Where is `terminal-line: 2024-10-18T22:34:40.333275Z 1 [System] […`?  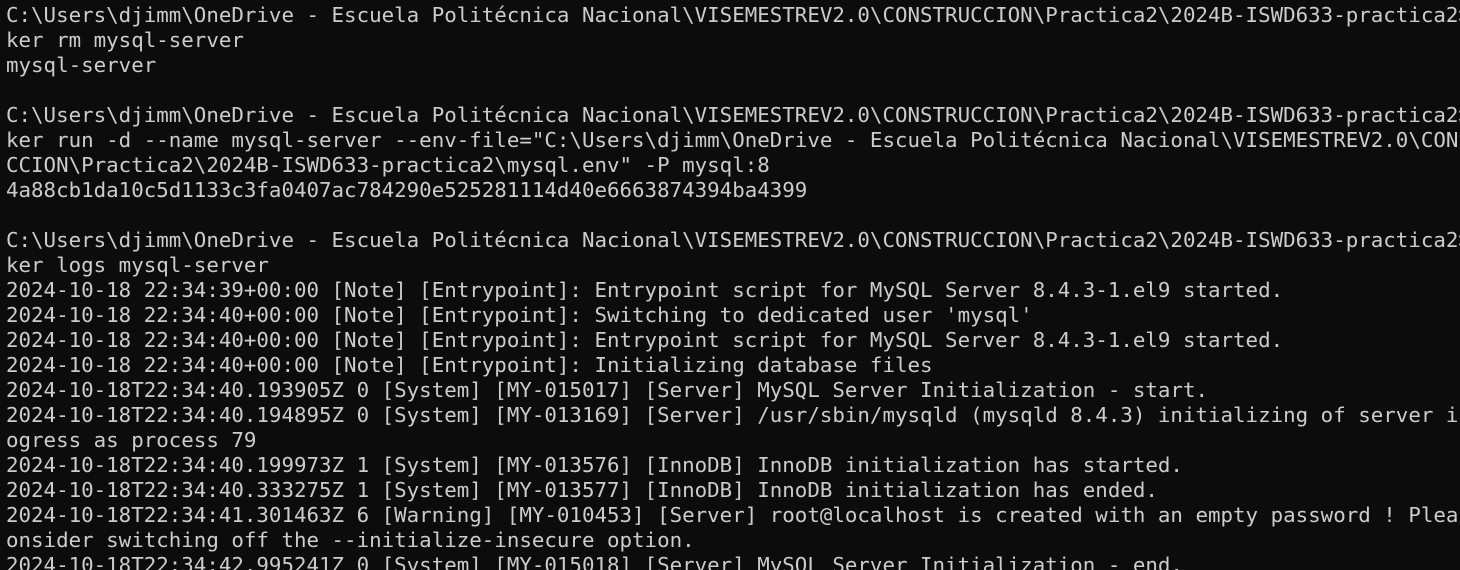 terminal-line: 2024-10-18T22:34:40.333275Z 1 [System] [… is located at coordinates (582, 490).